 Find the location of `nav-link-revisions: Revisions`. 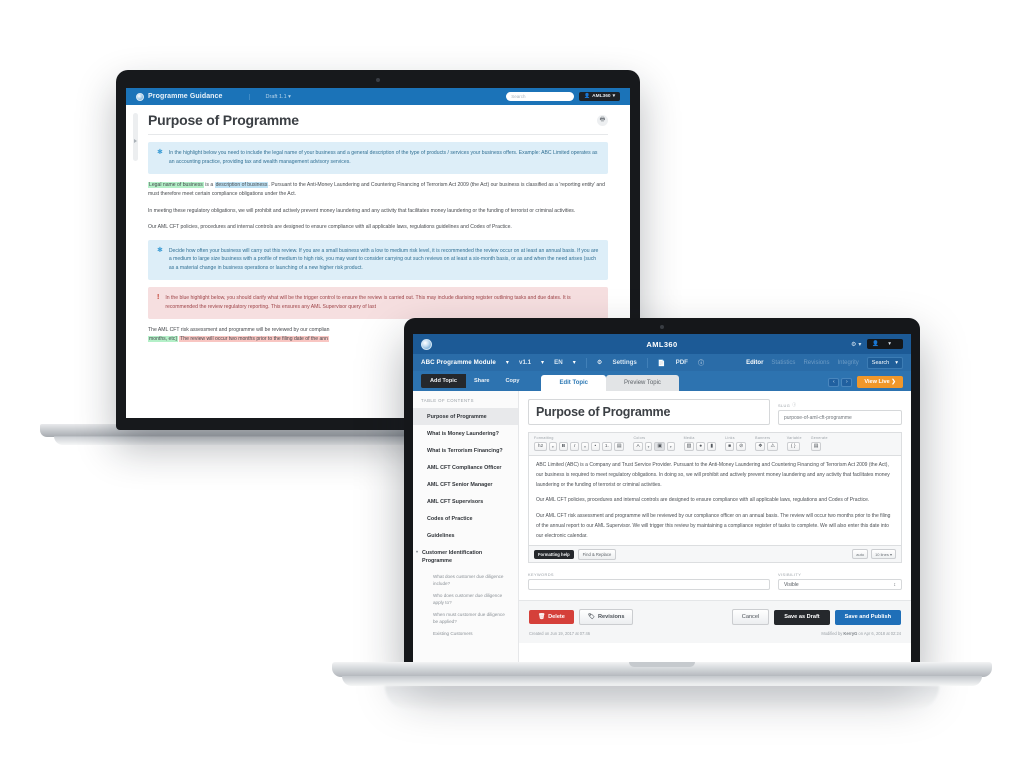

nav-link-revisions: Revisions is located at coordinates (816, 363).